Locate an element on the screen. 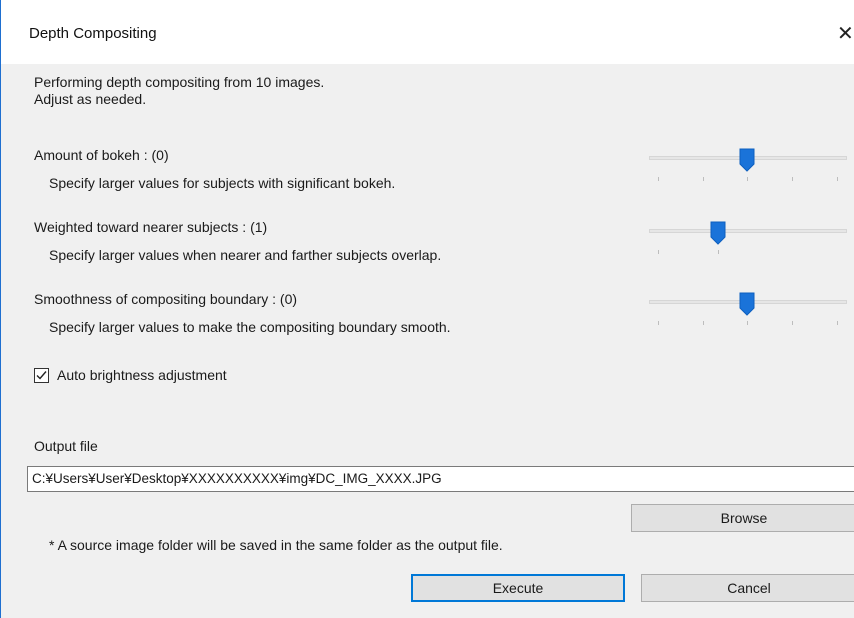  auto-brightness-checkbox is located at coordinates (41, 375).